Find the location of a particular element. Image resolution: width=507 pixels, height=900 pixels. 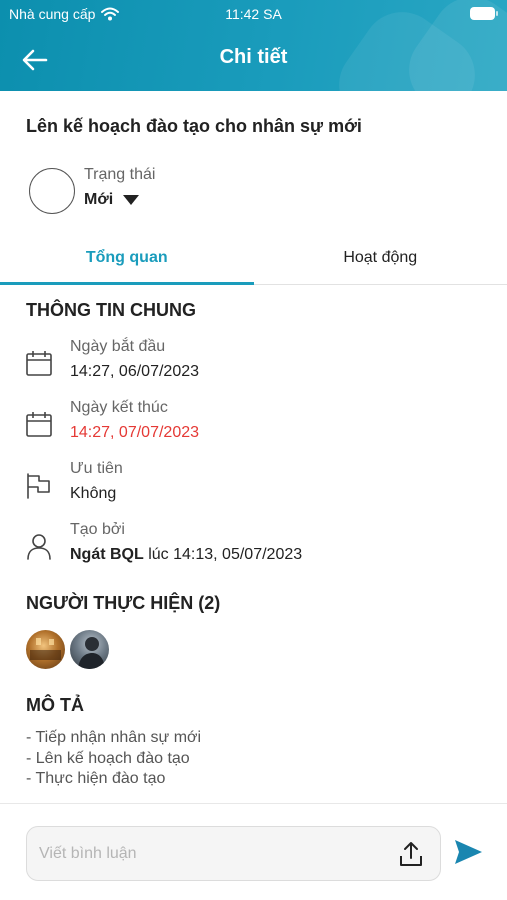

task-title: Lên kế hoạch đào tạo cho nhân sự mới is located at coordinates (194, 126).